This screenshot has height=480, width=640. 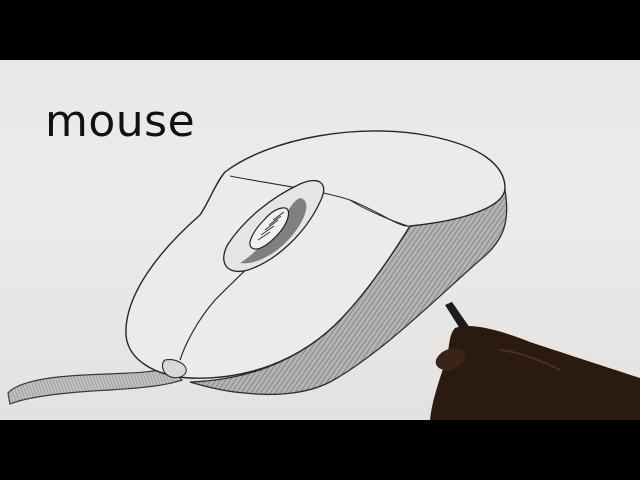 I want to click on hand-with-pencil, so click(x=535, y=361).